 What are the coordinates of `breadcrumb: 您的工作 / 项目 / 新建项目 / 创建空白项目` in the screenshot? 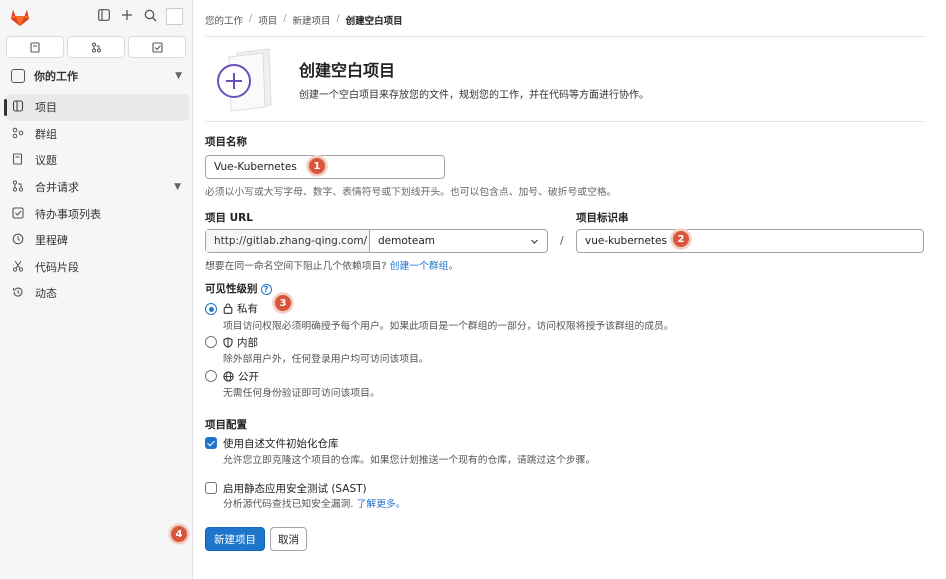 It's located at (304, 20).